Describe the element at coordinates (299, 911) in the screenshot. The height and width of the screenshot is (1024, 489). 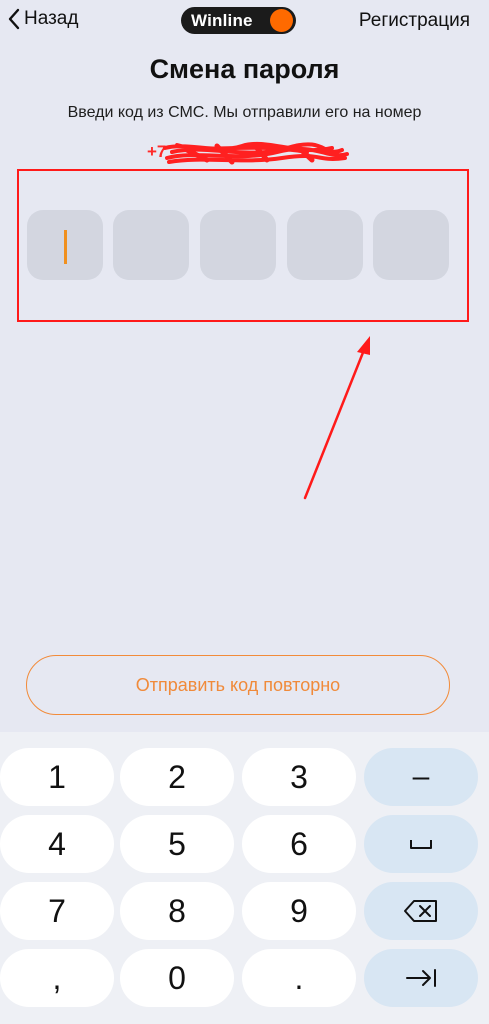
I see `key-9: 9` at that location.